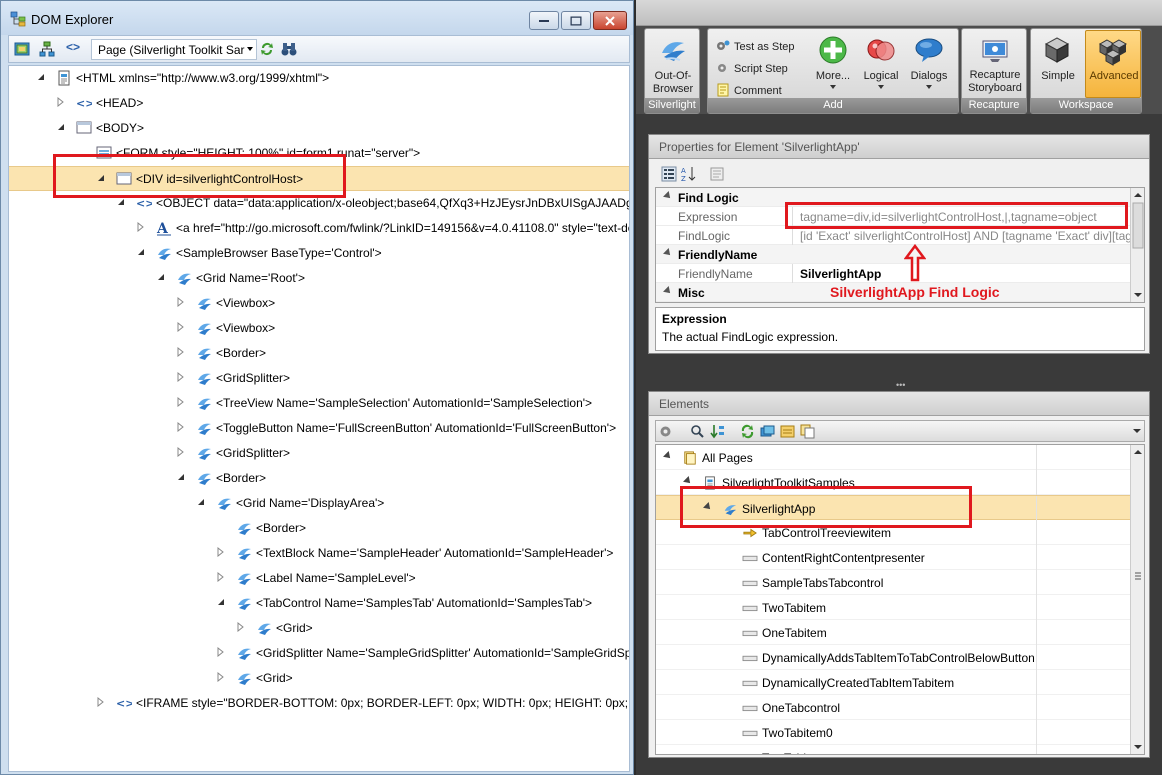 This screenshot has width=1162, height=775. What do you see at coordinates (174, 49) in the screenshot?
I see `page-select-dropdown: Page (Silverlight Toolkit Sar` at bounding box center [174, 49].